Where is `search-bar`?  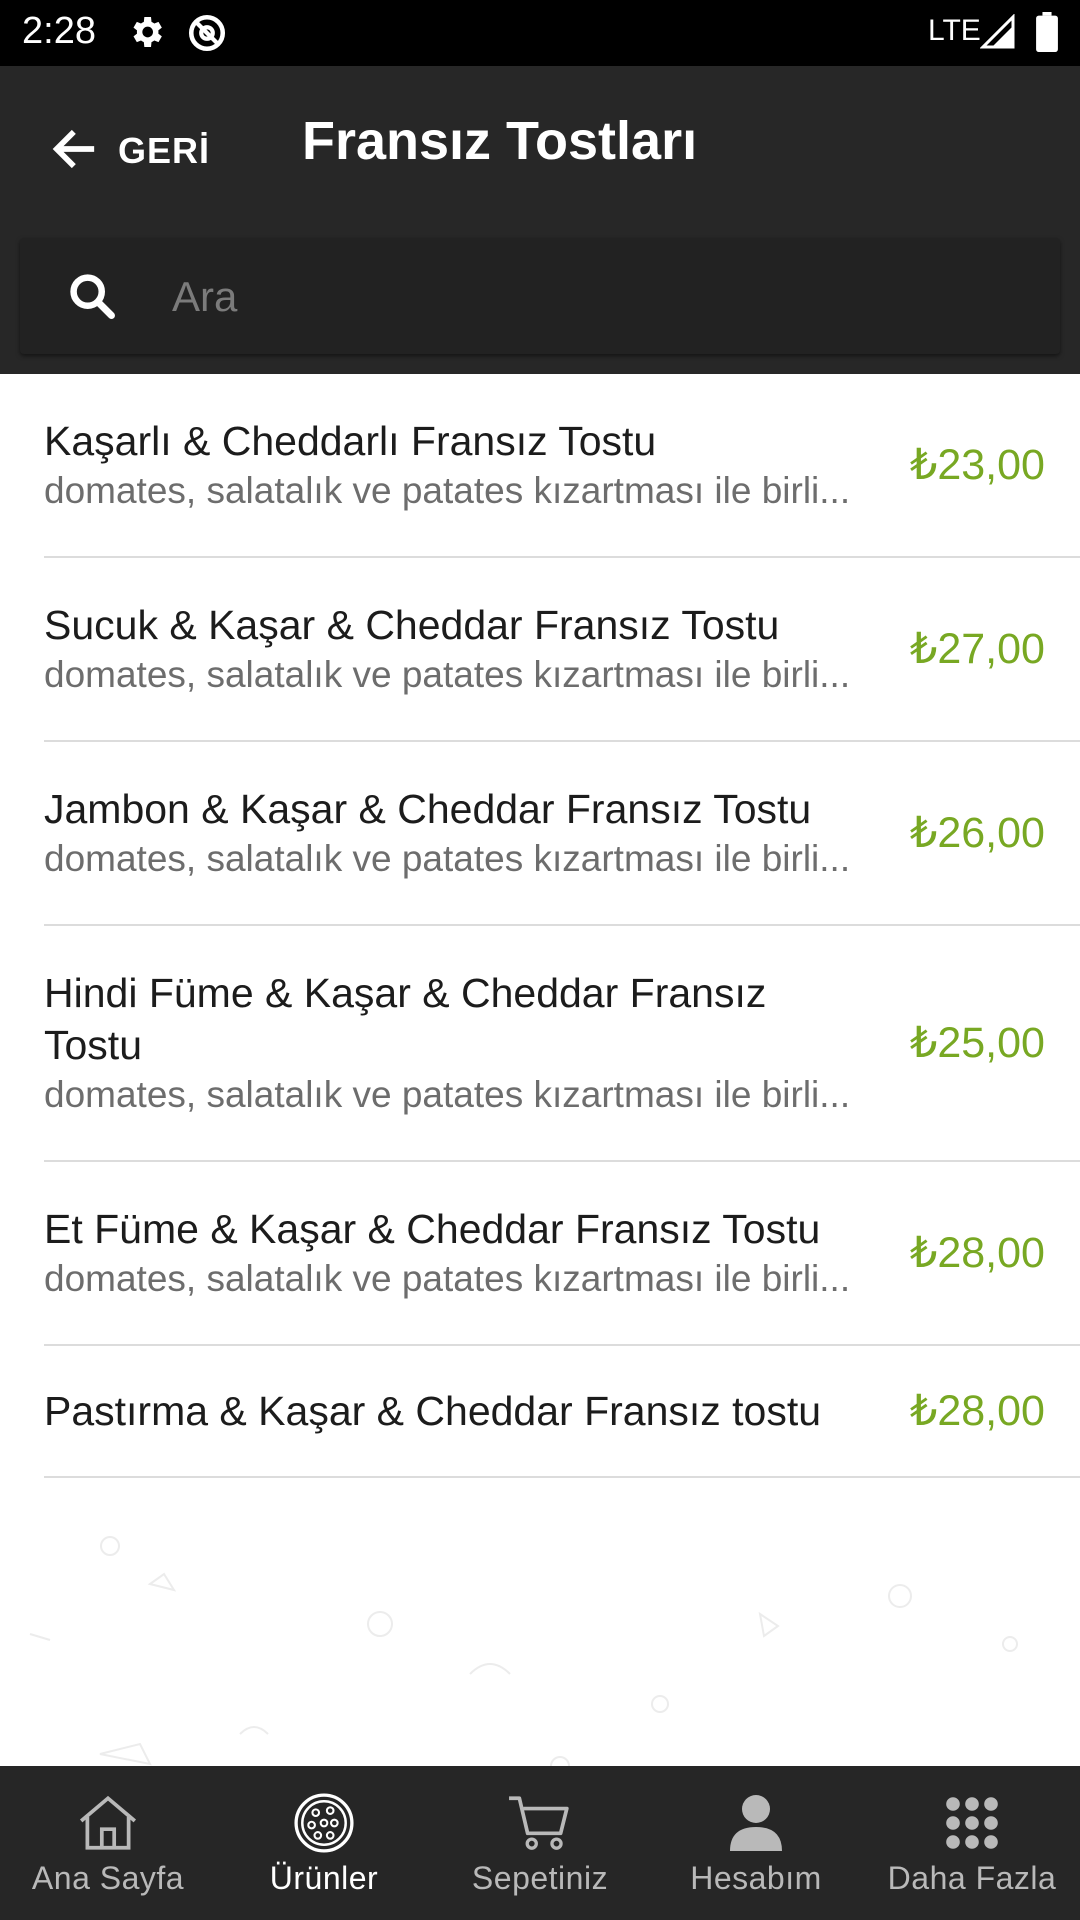 search-bar is located at coordinates (540, 296).